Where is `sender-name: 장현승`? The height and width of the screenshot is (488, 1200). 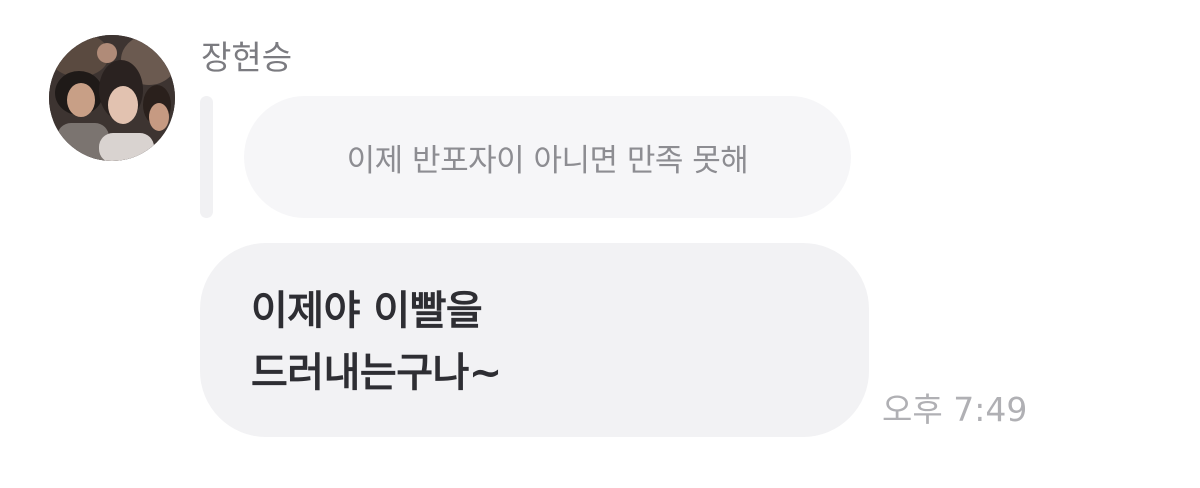 sender-name: 장현승 is located at coordinates (247, 57).